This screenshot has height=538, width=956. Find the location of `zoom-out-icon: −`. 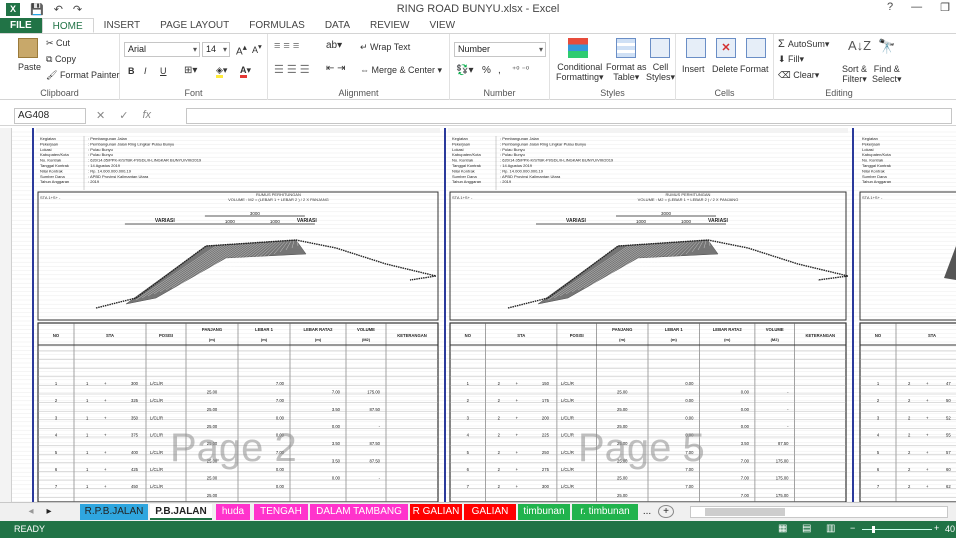

zoom-out-icon: − is located at coordinates (852, 528).